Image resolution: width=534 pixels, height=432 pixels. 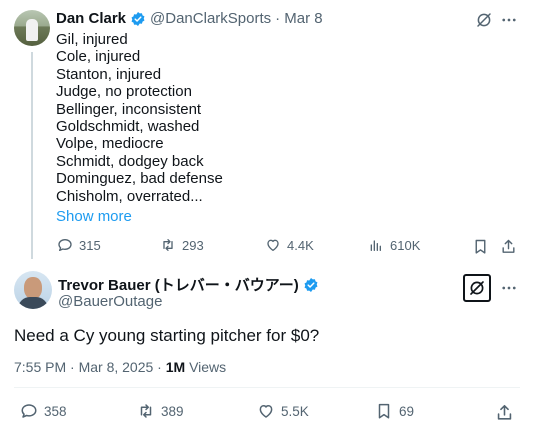 I want to click on author-name: Trevor Bauer (トレバー・バウアー), so click(x=178, y=284).